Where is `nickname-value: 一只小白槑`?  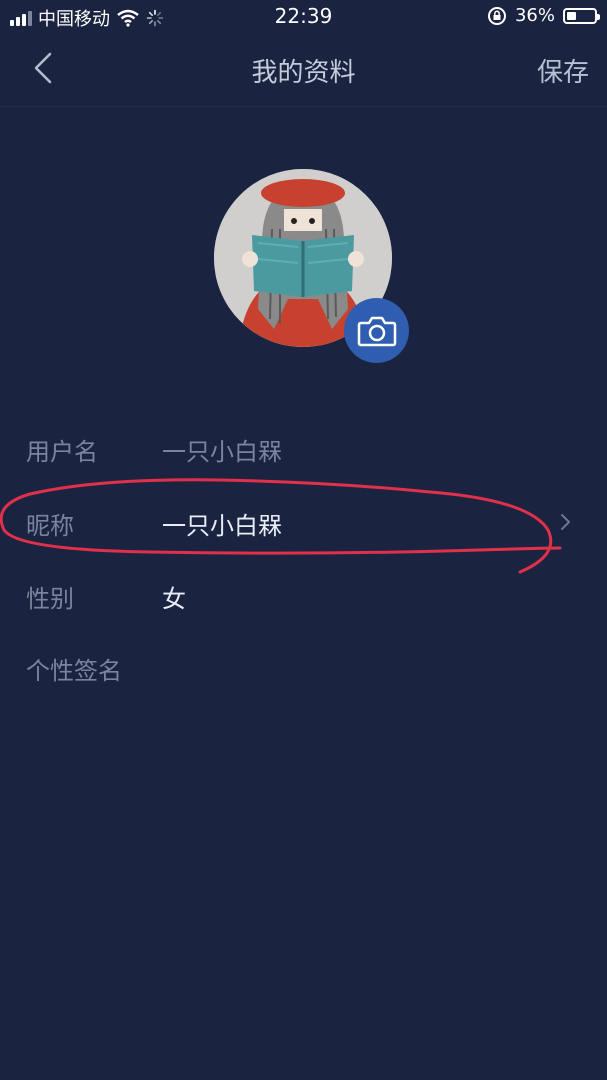
nickname-value: 一只小白槑 is located at coordinates (222, 526).